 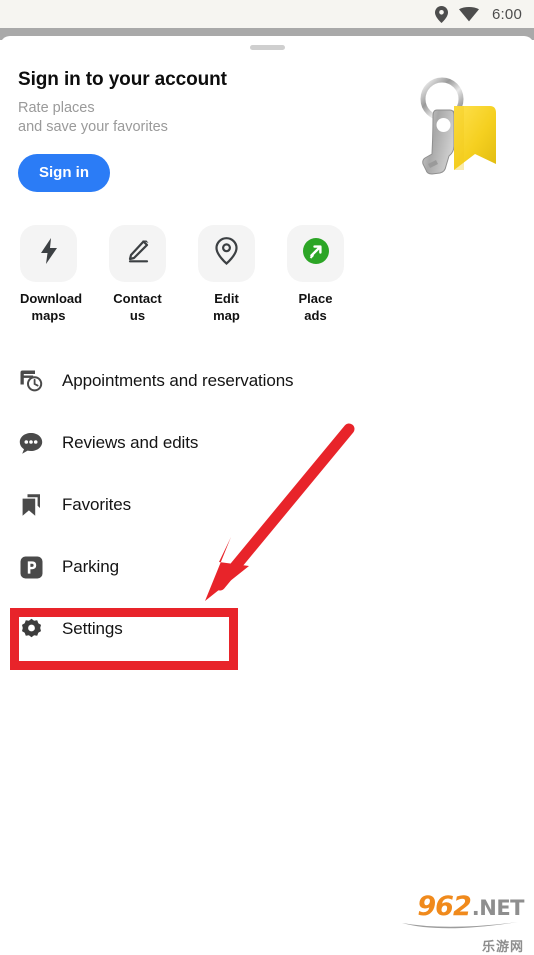 What do you see at coordinates (498, 908) in the screenshot?
I see `watermark-domain: .NET` at bounding box center [498, 908].